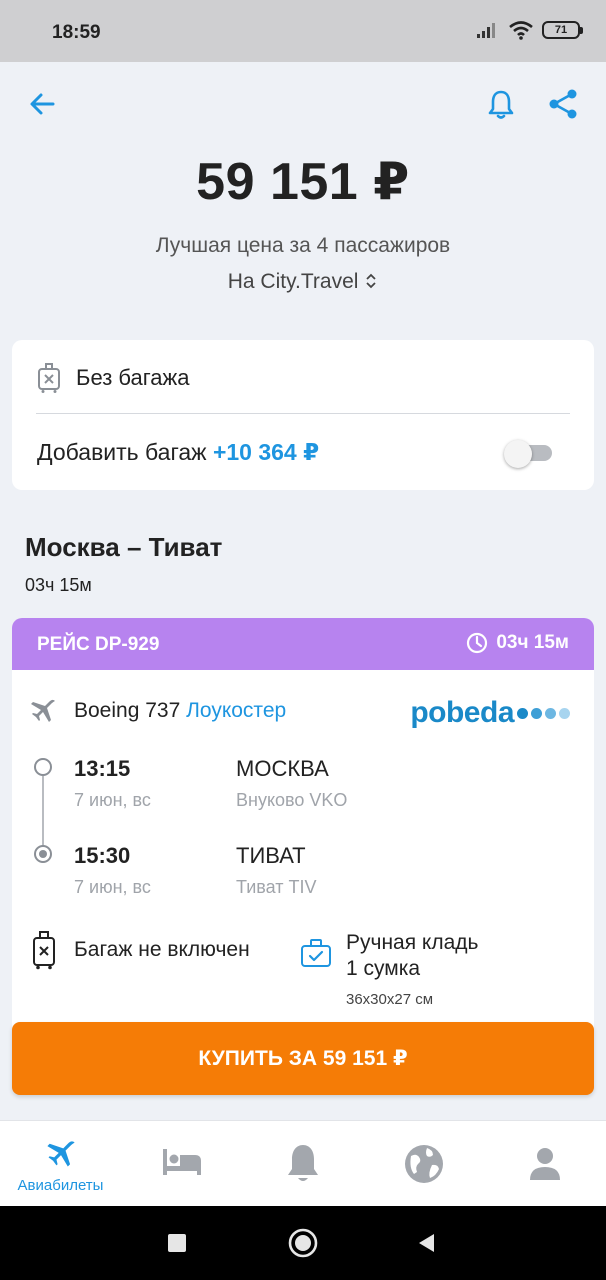 The width and height of the screenshot is (606, 1280). I want to click on home-button, so click(303, 1243).